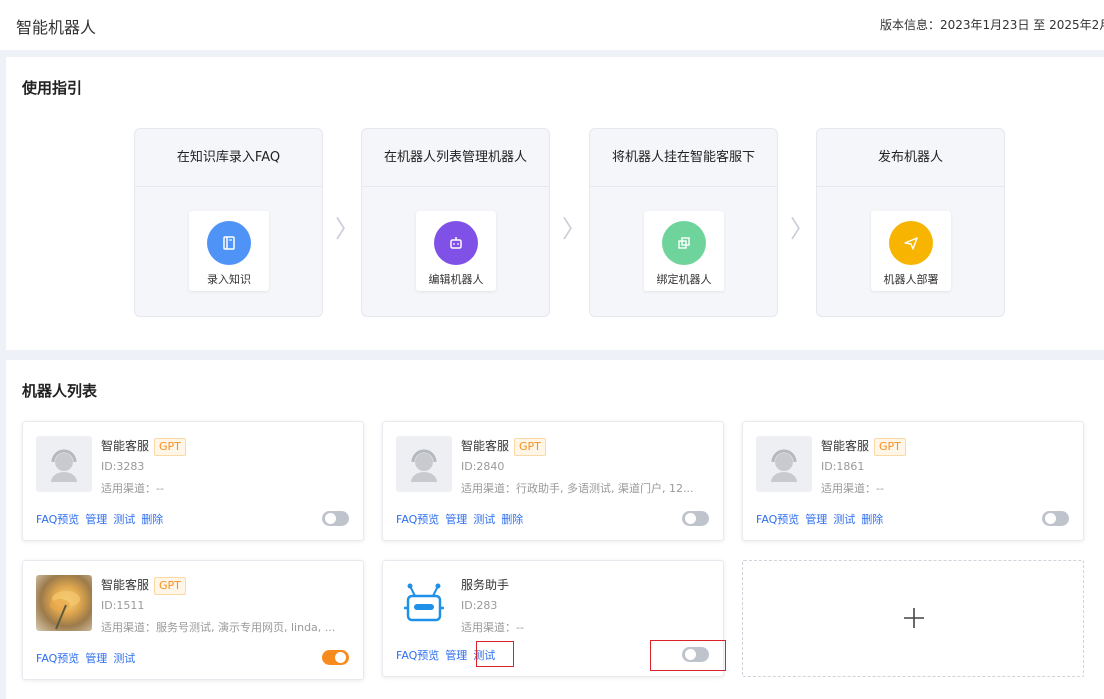 This screenshot has height=699, width=1104. Describe the element at coordinates (228, 158) in the screenshot. I see `step-heading: 在知识库录入FAQ` at that location.